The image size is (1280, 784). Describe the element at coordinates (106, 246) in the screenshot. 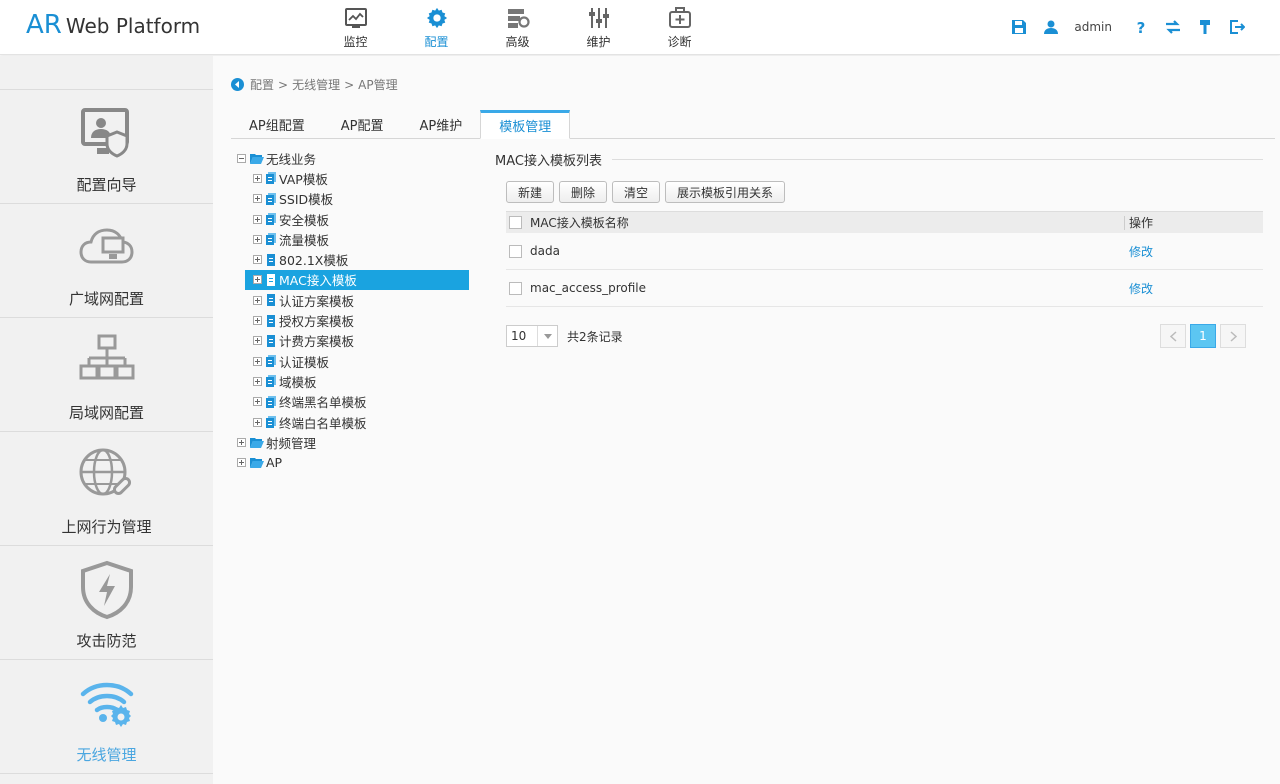

I see `wan-cloud-icon` at that location.